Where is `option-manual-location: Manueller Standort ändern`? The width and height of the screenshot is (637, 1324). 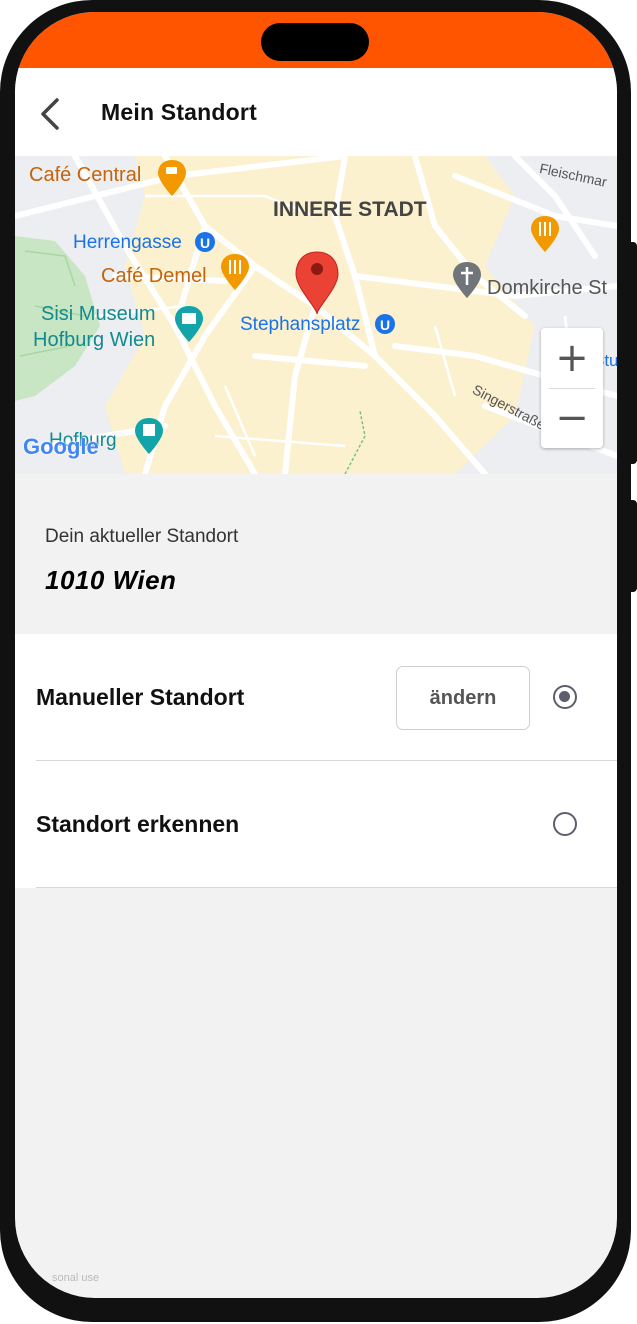
option-manual-location: Manueller Standort ändern is located at coordinates (316, 697).